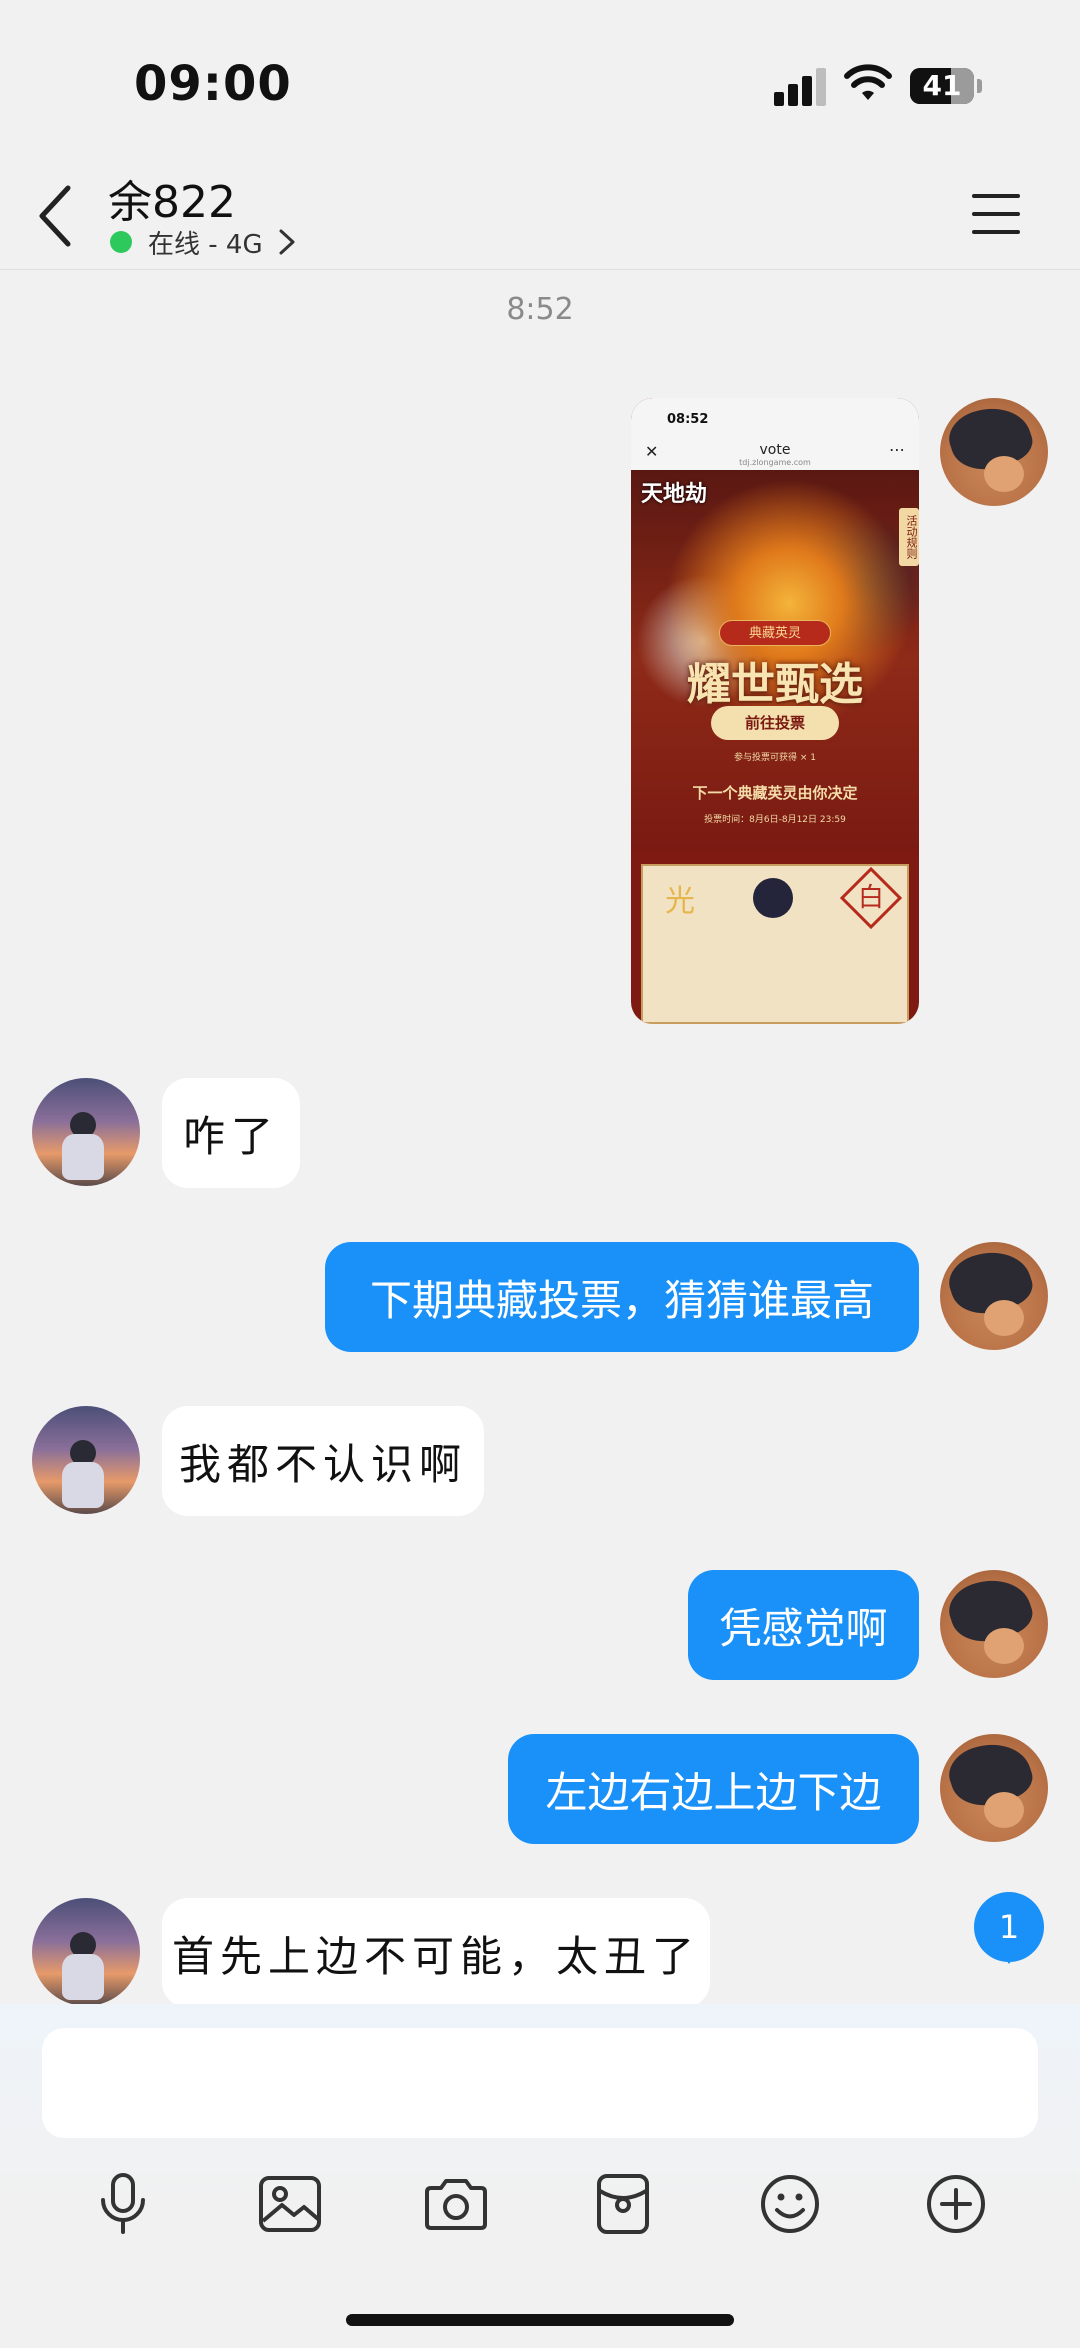 Image resolution: width=1080 pixels, height=2348 pixels. Describe the element at coordinates (622, 1297) in the screenshot. I see `message-bubble-out: 下期典藏投票，猜猜谁最高` at that location.